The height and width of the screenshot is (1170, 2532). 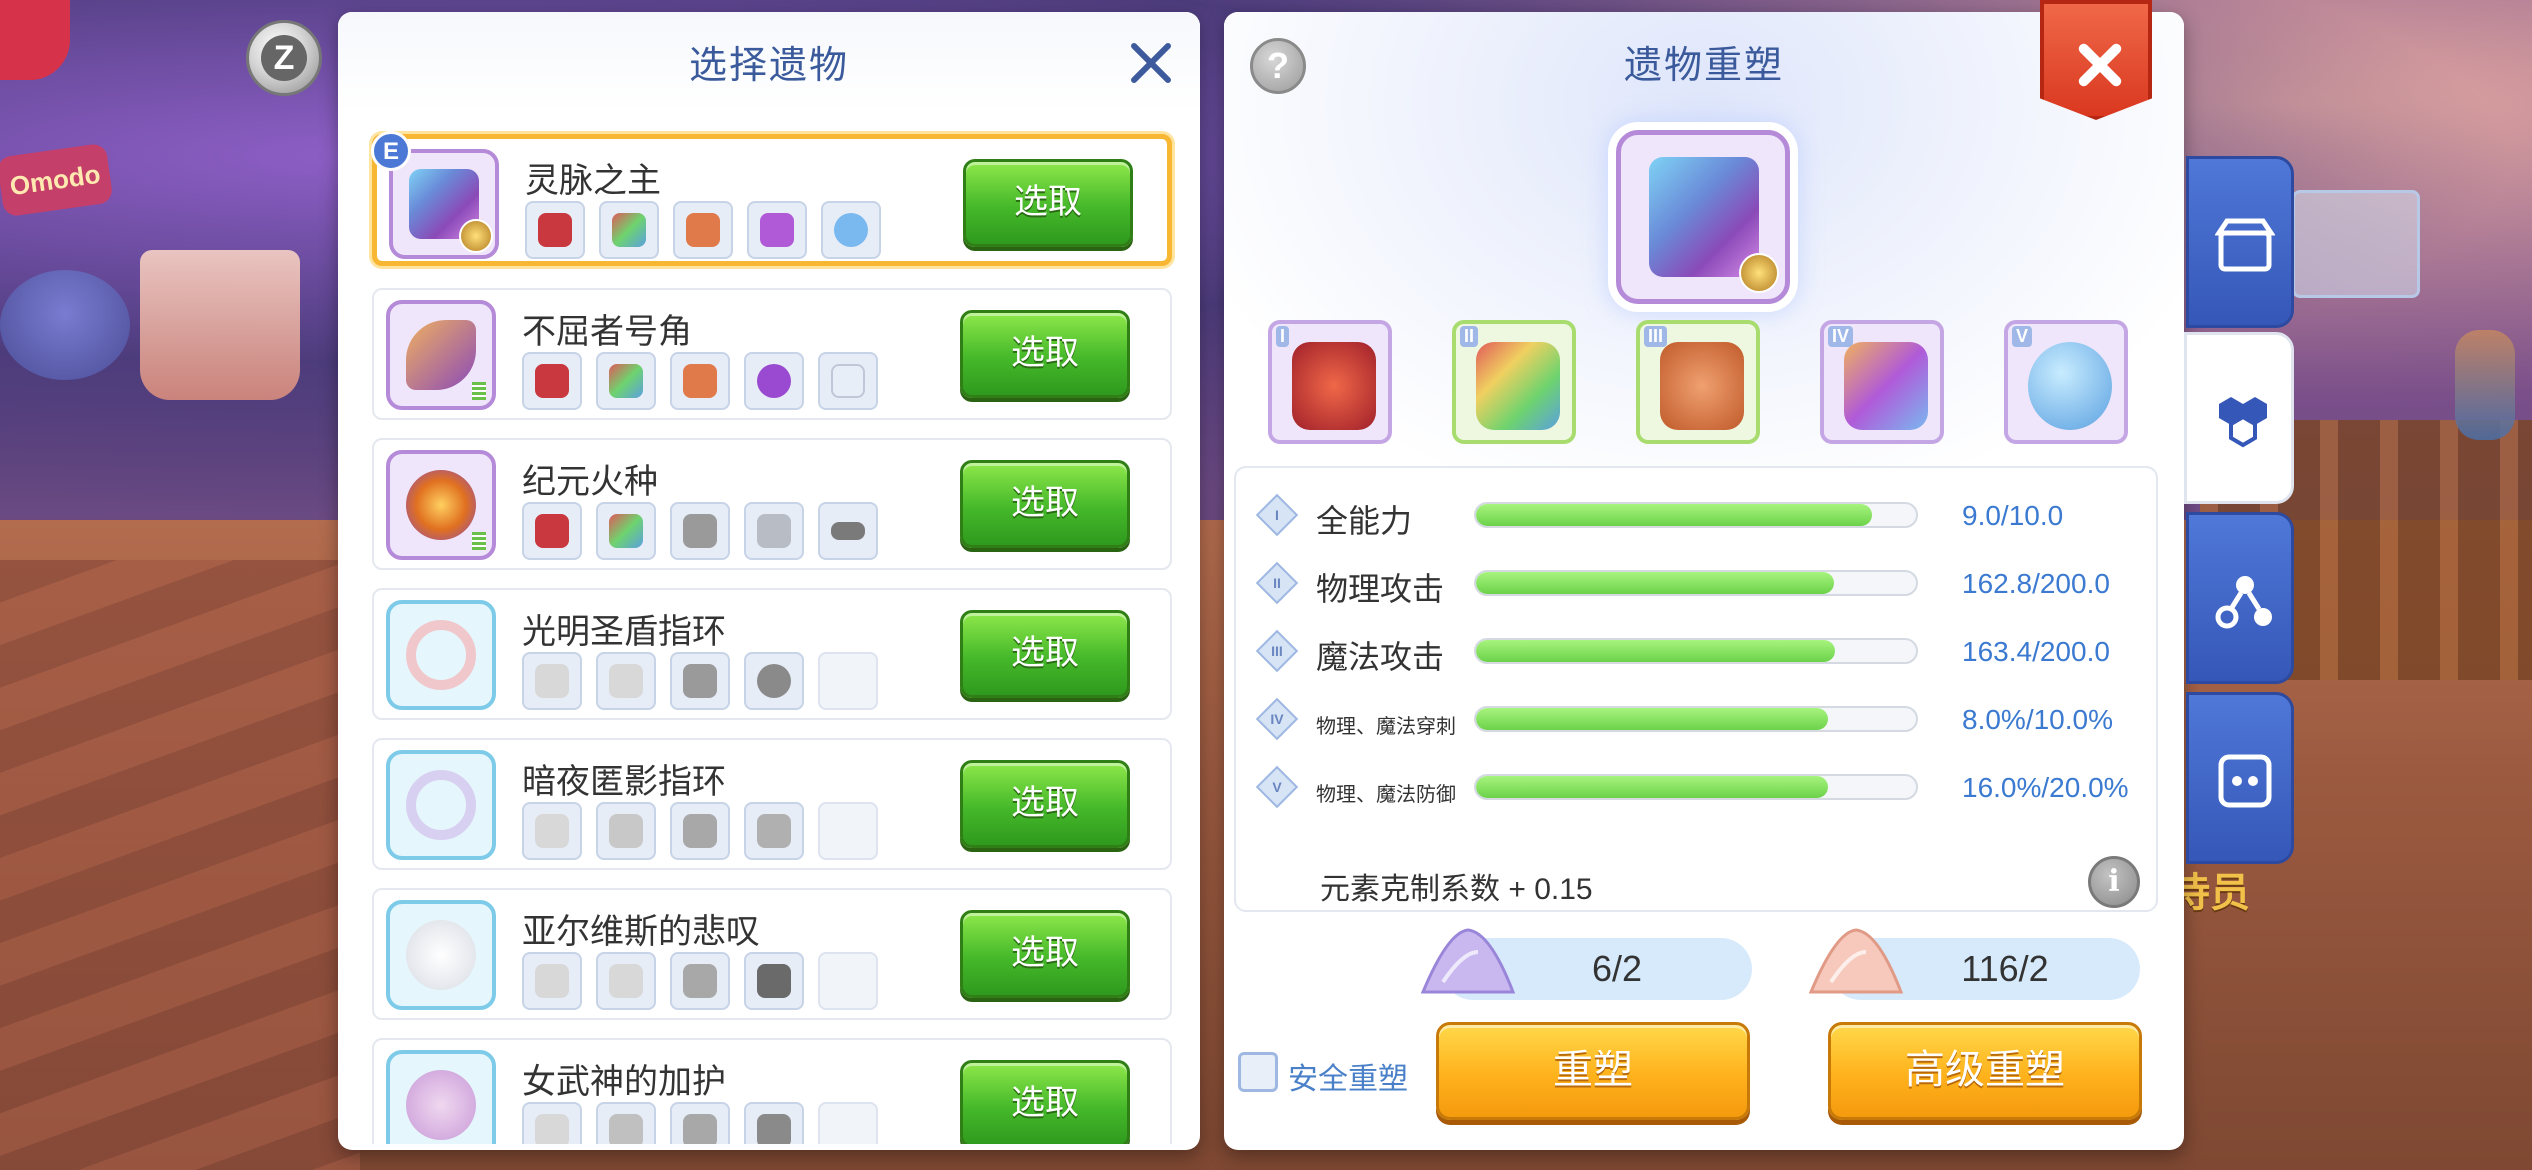 What do you see at coordinates (552, 1129) in the screenshot?
I see `potion-glyph` at bounding box center [552, 1129].